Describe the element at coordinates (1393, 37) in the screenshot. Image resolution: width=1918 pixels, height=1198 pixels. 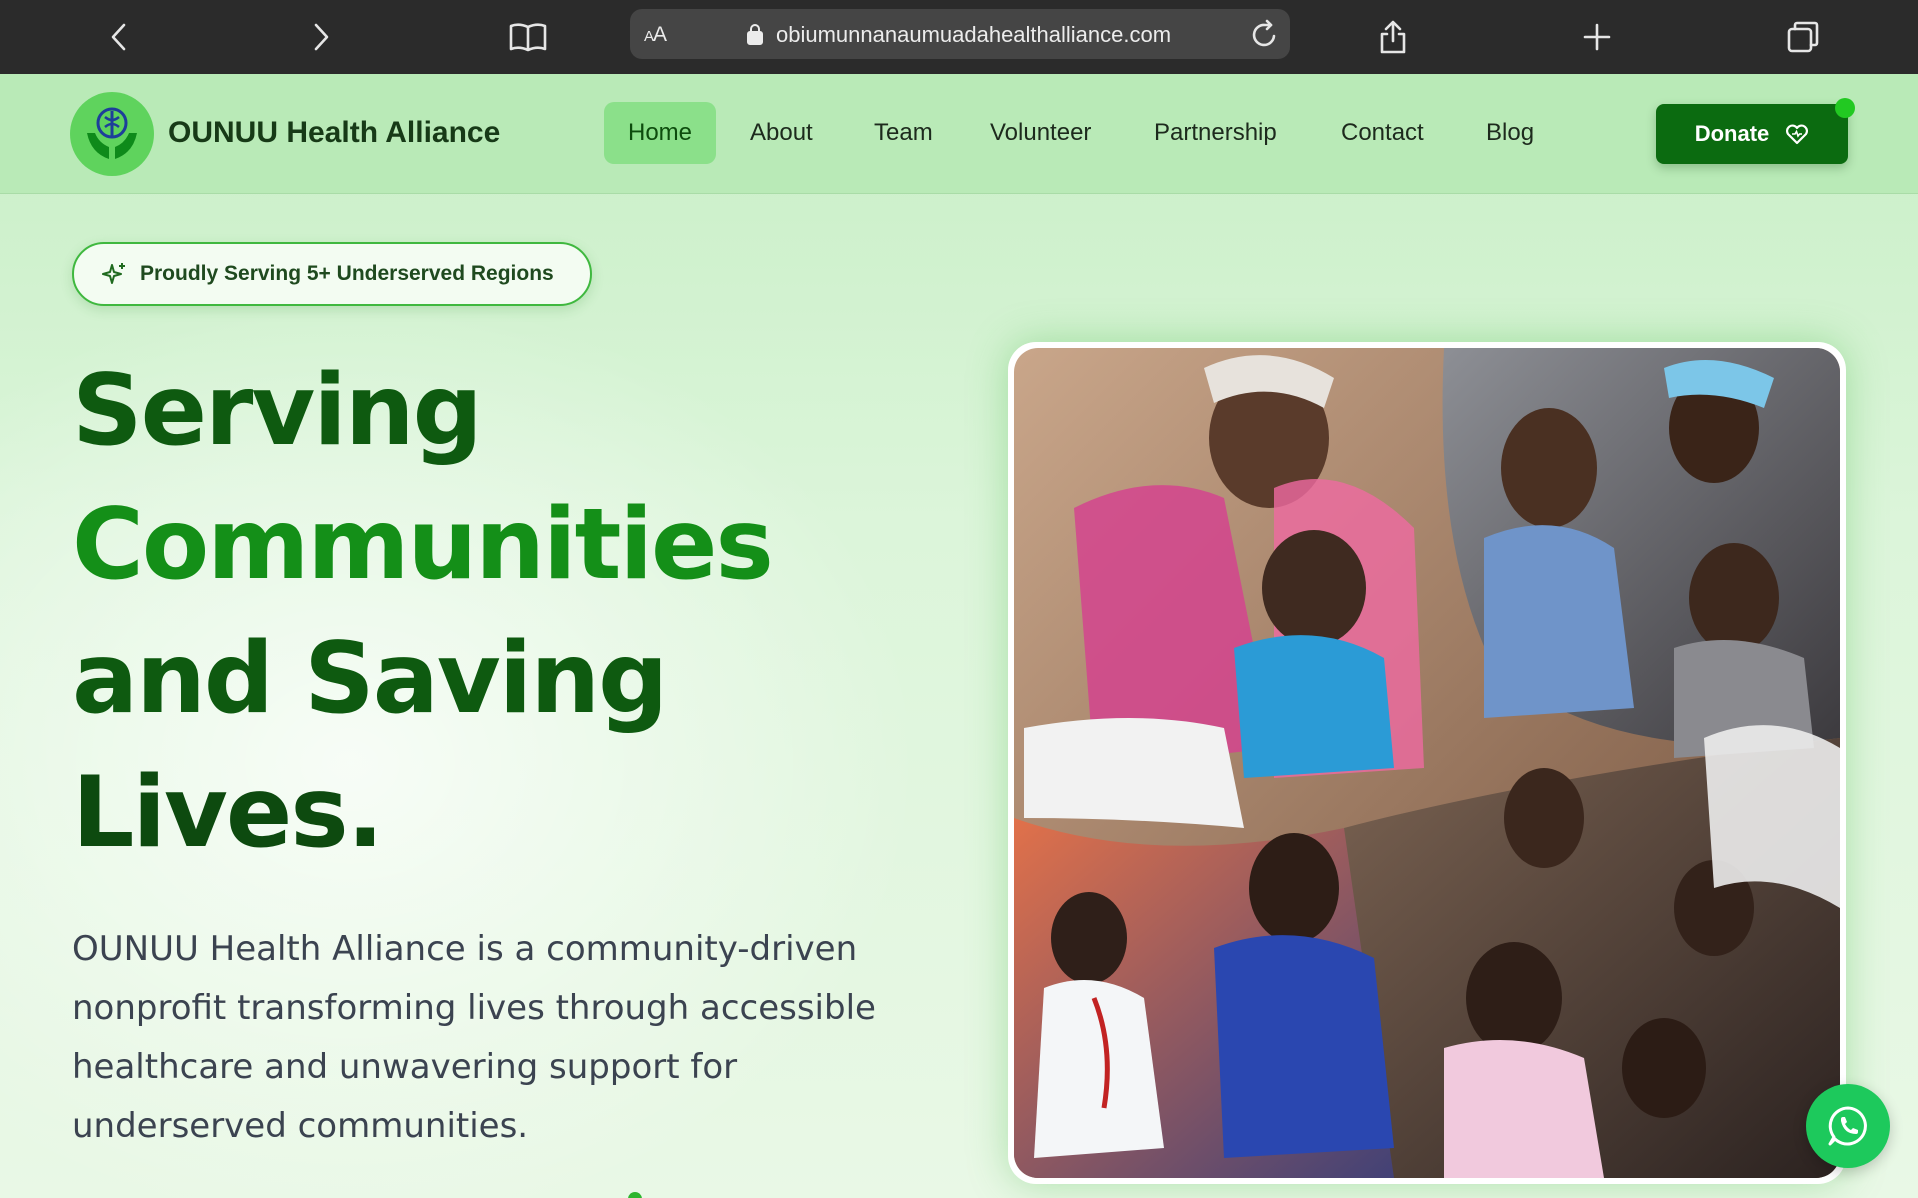
I see `share-icon` at that location.